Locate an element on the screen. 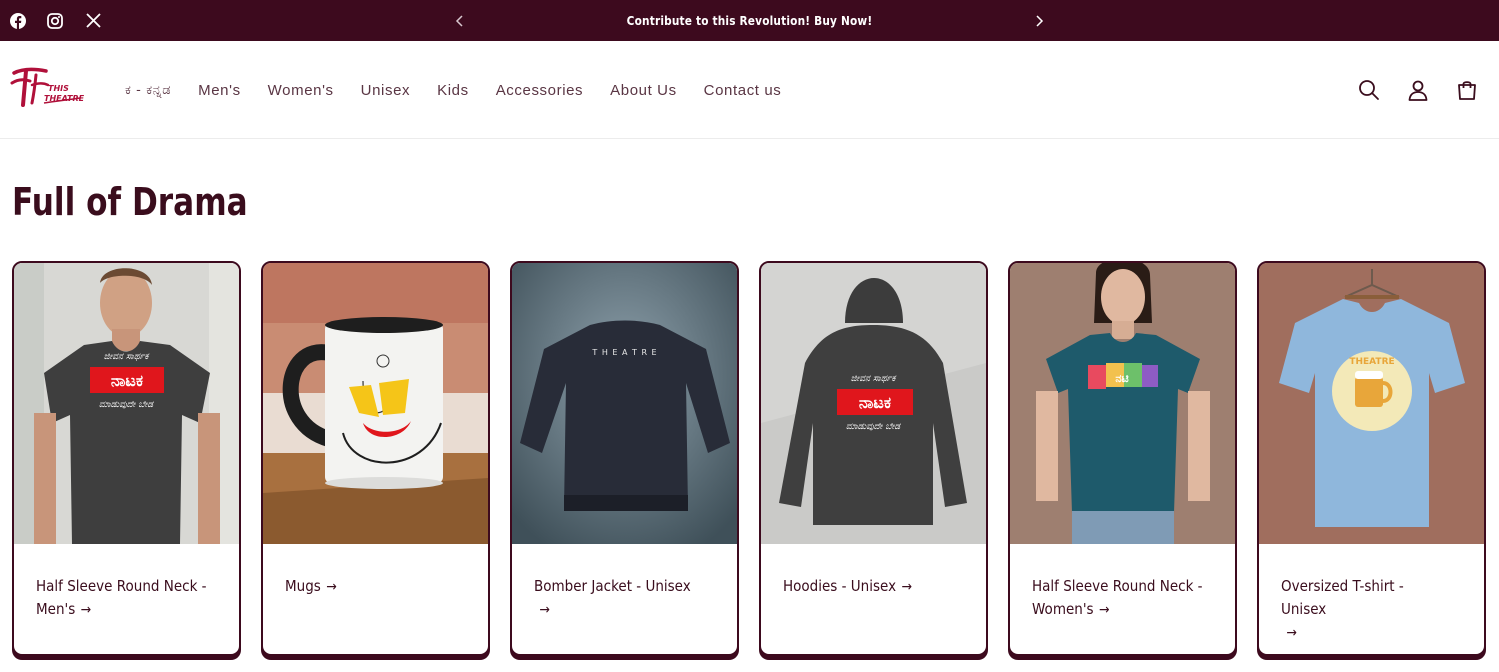 The image size is (1499, 672). instagram-link is located at coordinates (55, 20).